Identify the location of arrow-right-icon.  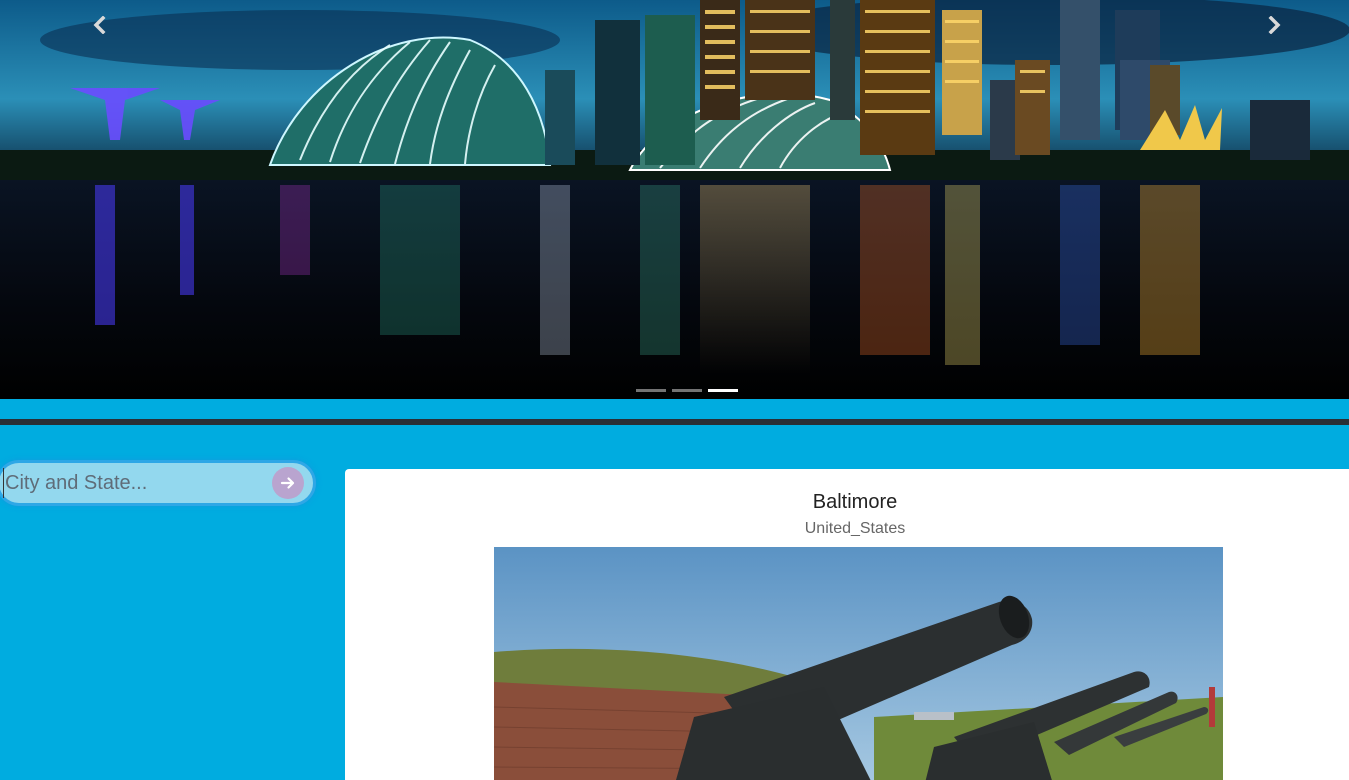
(287, 483).